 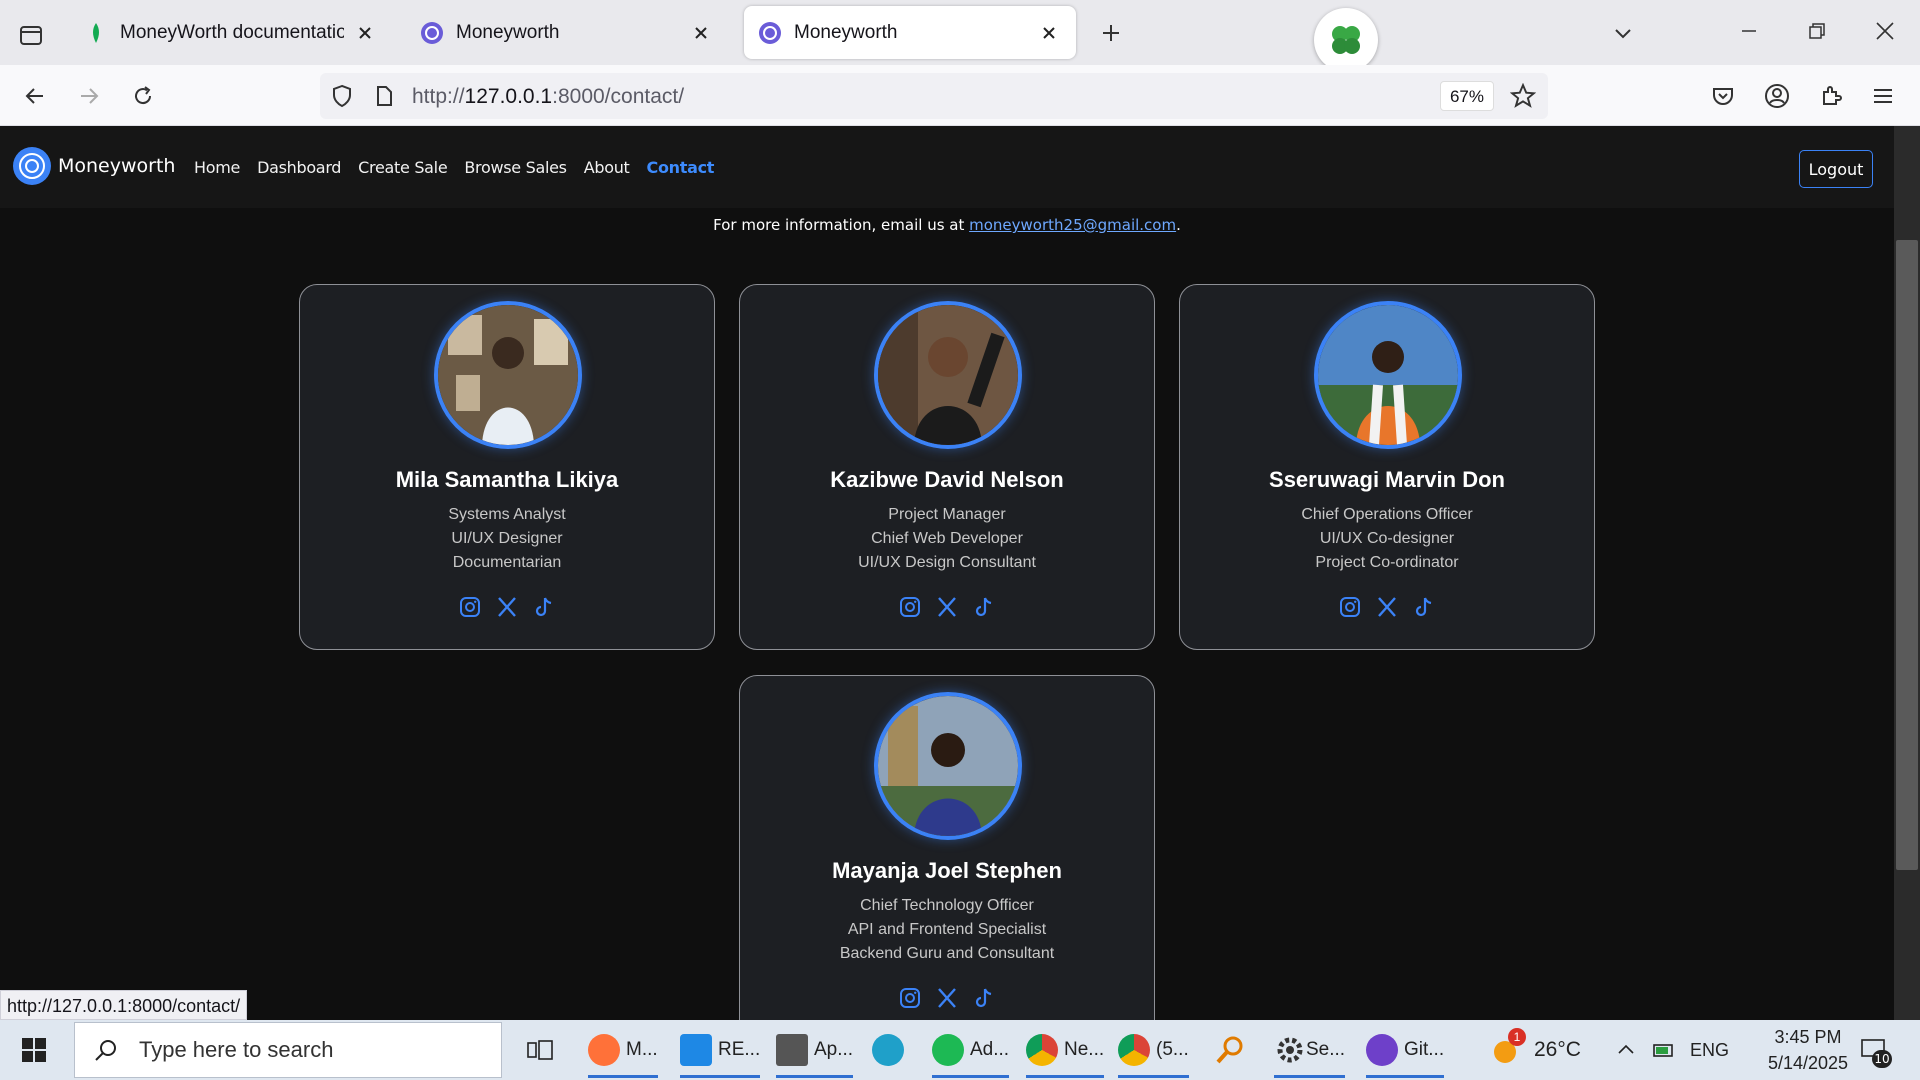 What do you see at coordinates (1777, 96) in the screenshot?
I see `account-icon` at bounding box center [1777, 96].